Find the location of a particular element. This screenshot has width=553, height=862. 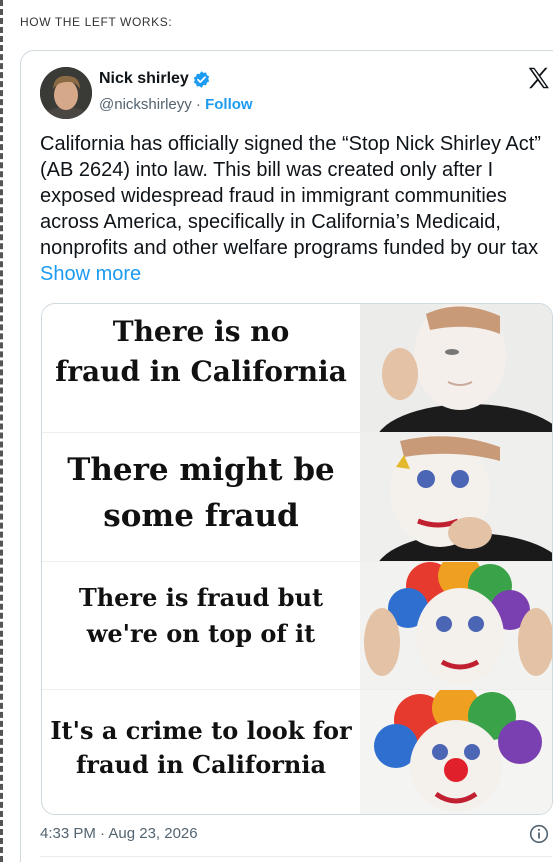

meme-caption-3: There is fraud but we're on top of it is located at coordinates (201, 616).